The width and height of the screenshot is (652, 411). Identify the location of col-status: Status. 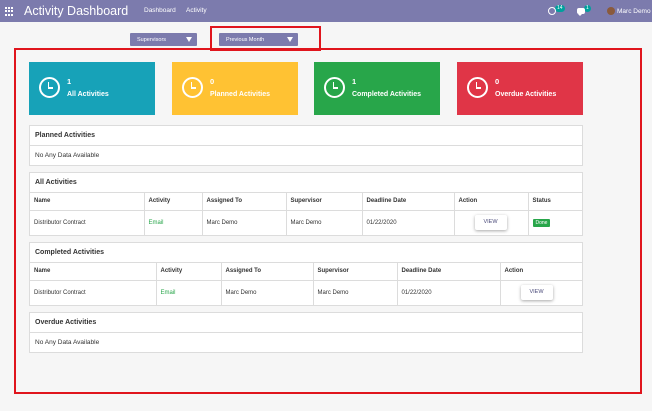
(555, 202).